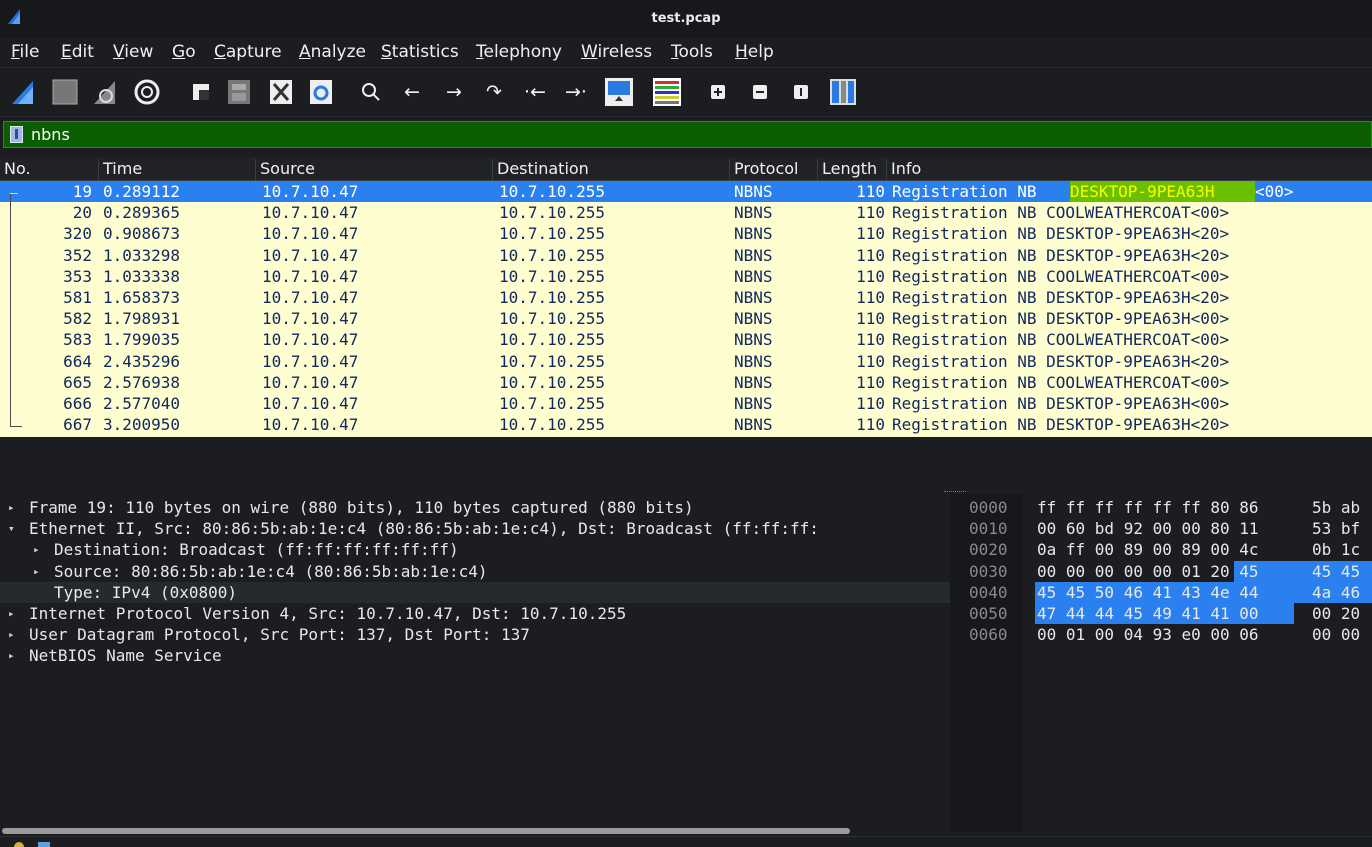  I want to click on packet-length: 110, so click(870, 234).